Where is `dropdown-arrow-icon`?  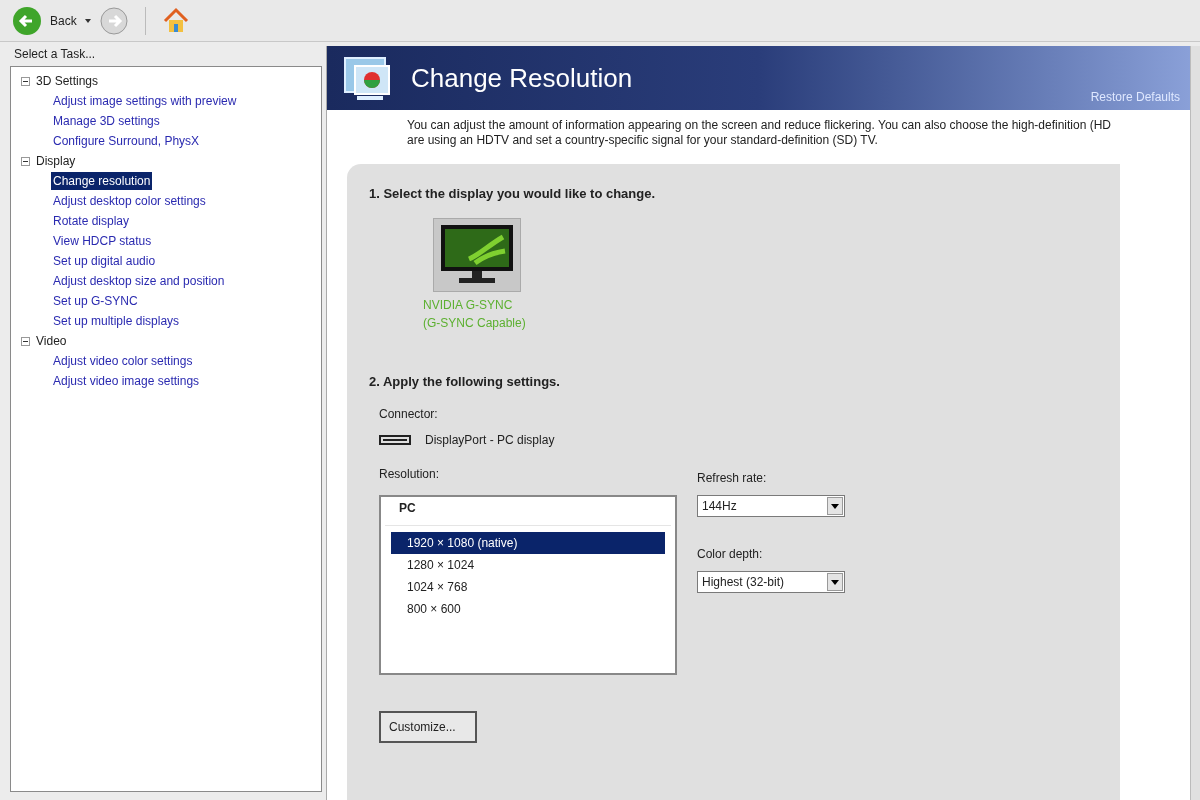
dropdown-arrow-icon is located at coordinates (87, 20).